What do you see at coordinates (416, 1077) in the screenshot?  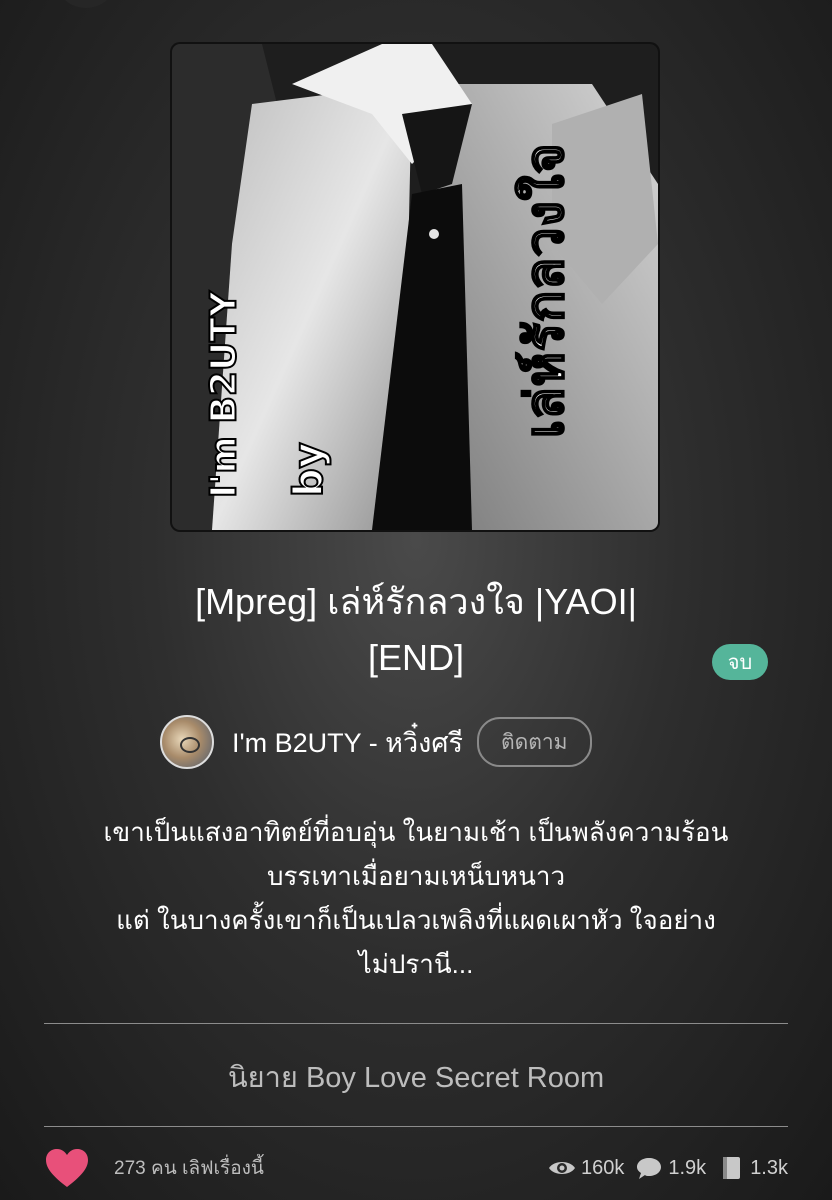 I see `category-link: นิยาย Boy Love Secret Room` at bounding box center [416, 1077].